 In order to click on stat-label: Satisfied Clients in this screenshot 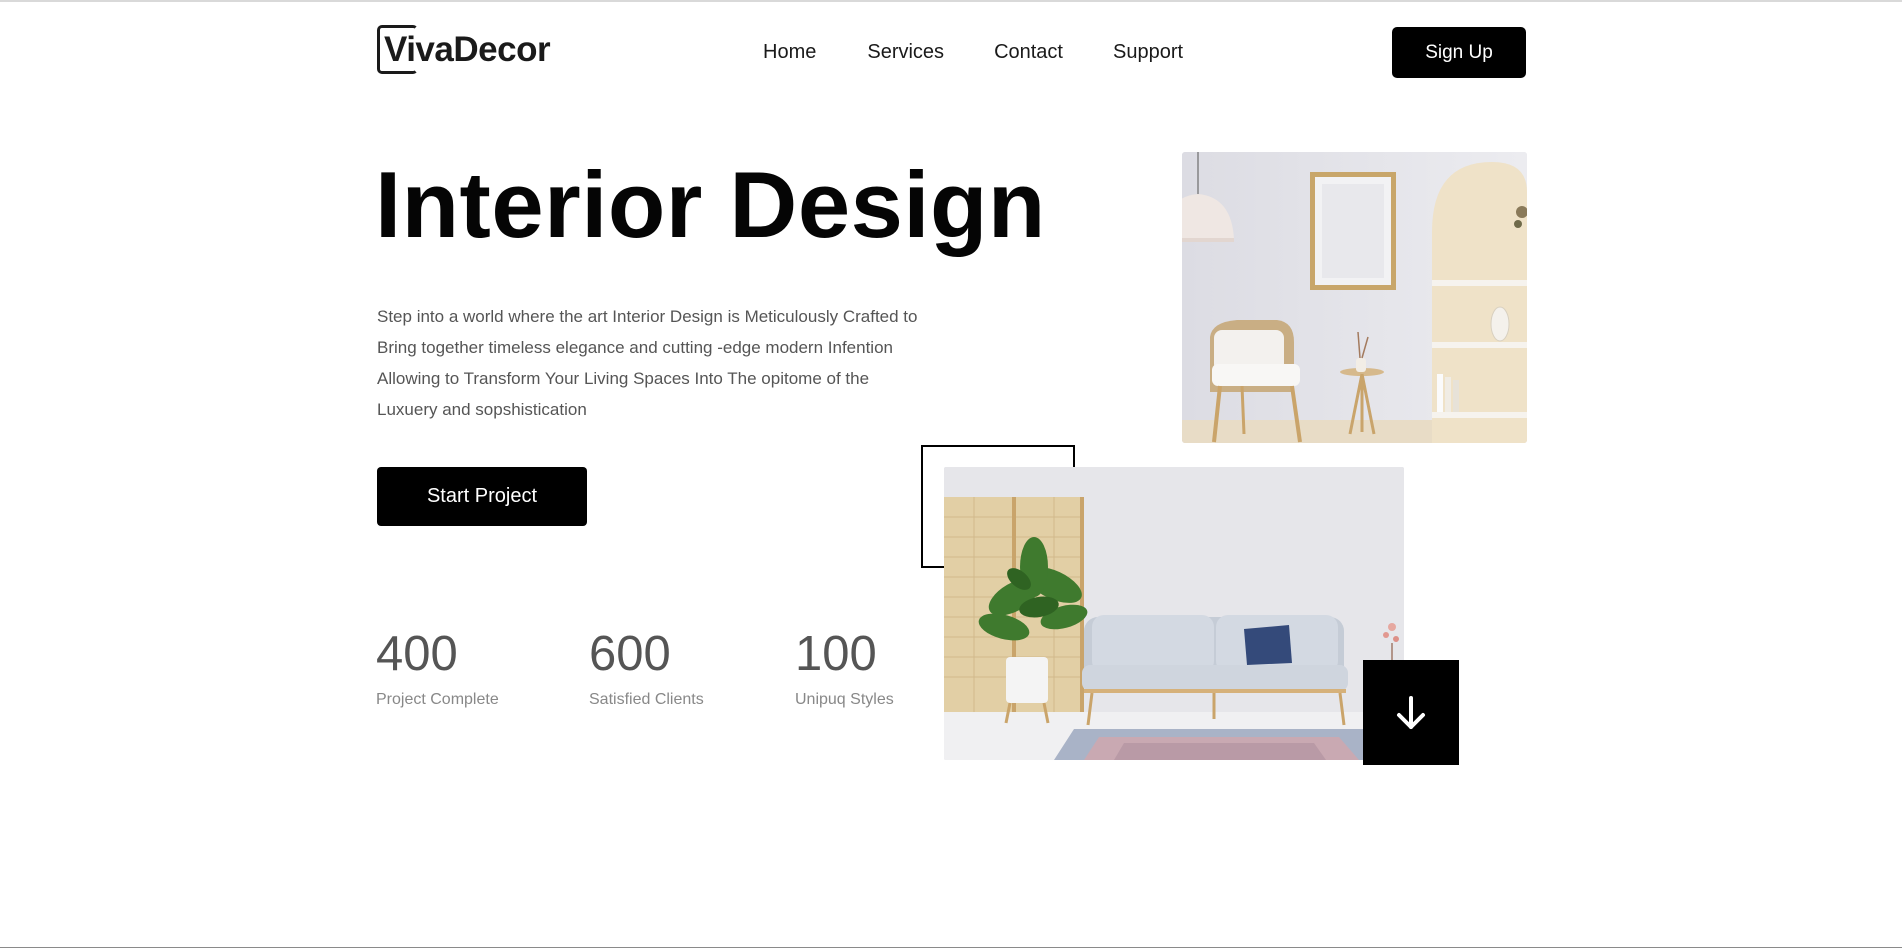, I will do `click(646, 699)`.